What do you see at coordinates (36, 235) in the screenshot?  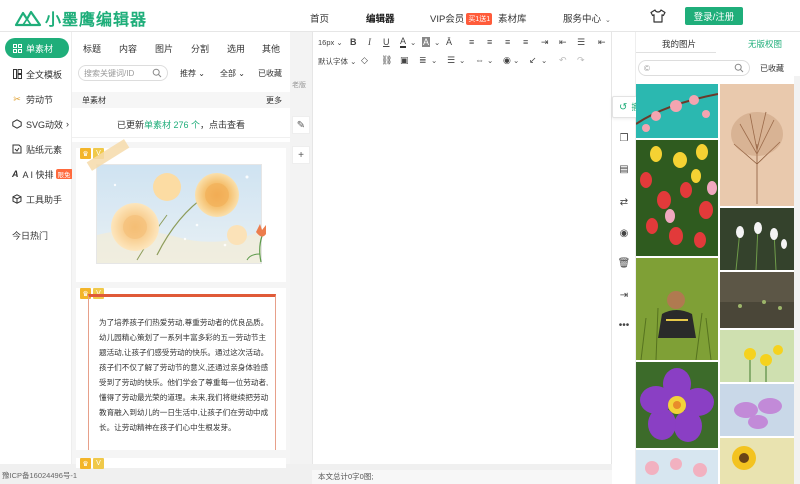 I see `sidebar-item-hot-today: 今日热门` at bounding box center [36, 235].